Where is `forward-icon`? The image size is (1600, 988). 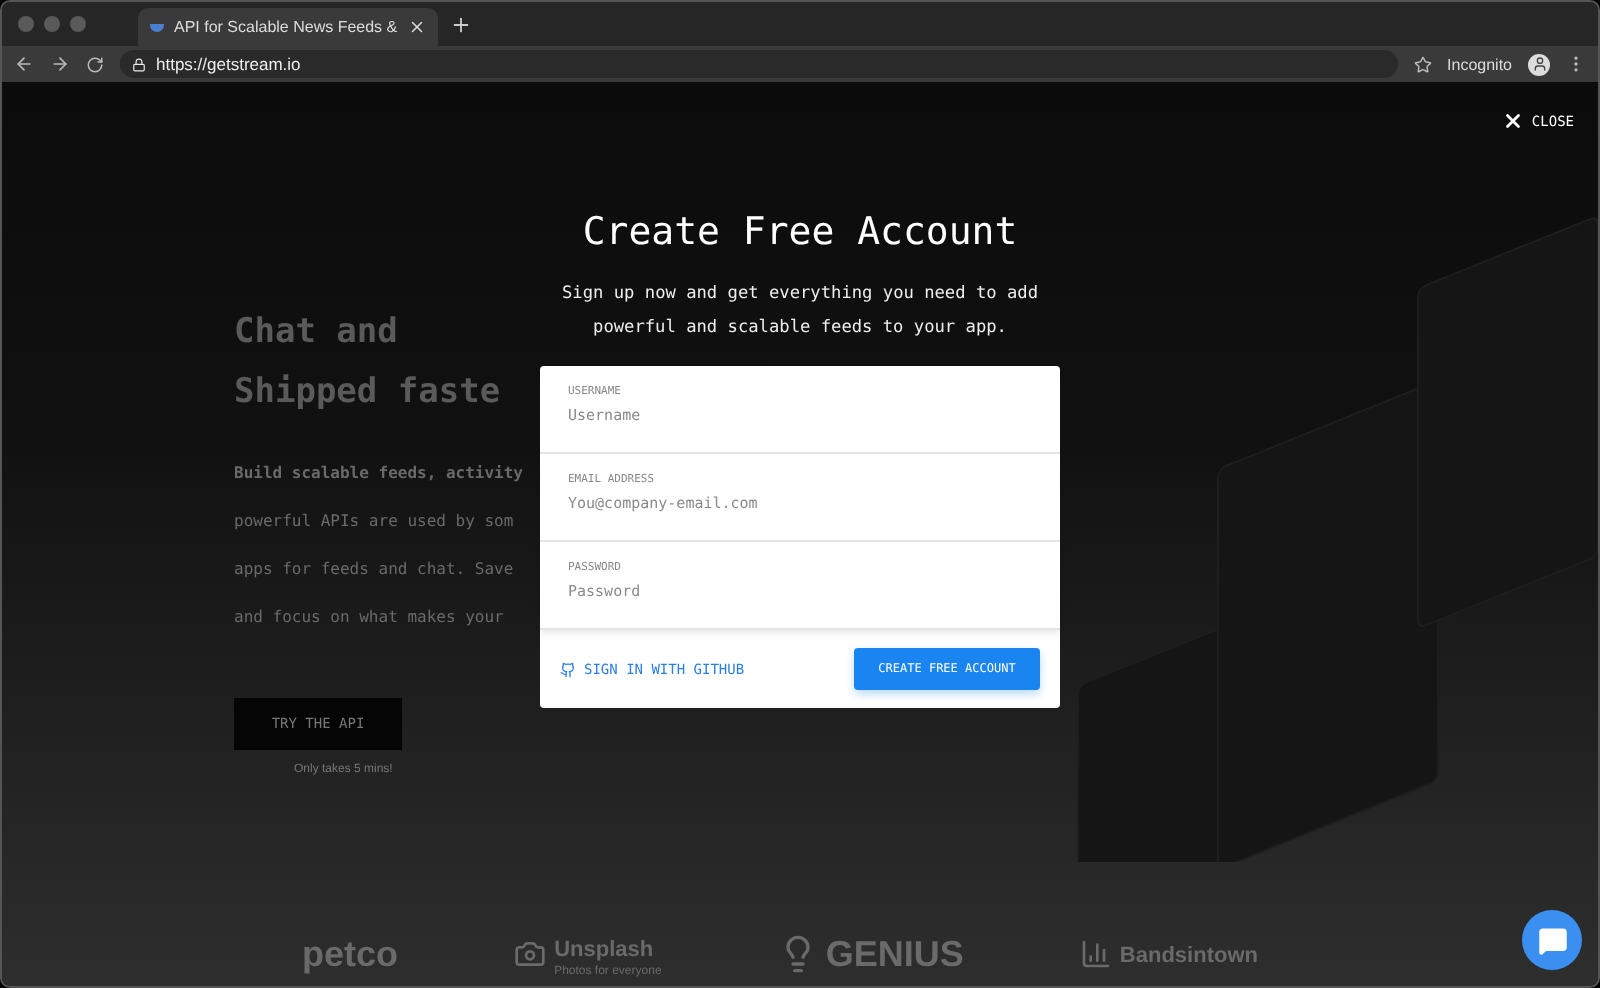
forward-icon is located at coordinates (60, 64).